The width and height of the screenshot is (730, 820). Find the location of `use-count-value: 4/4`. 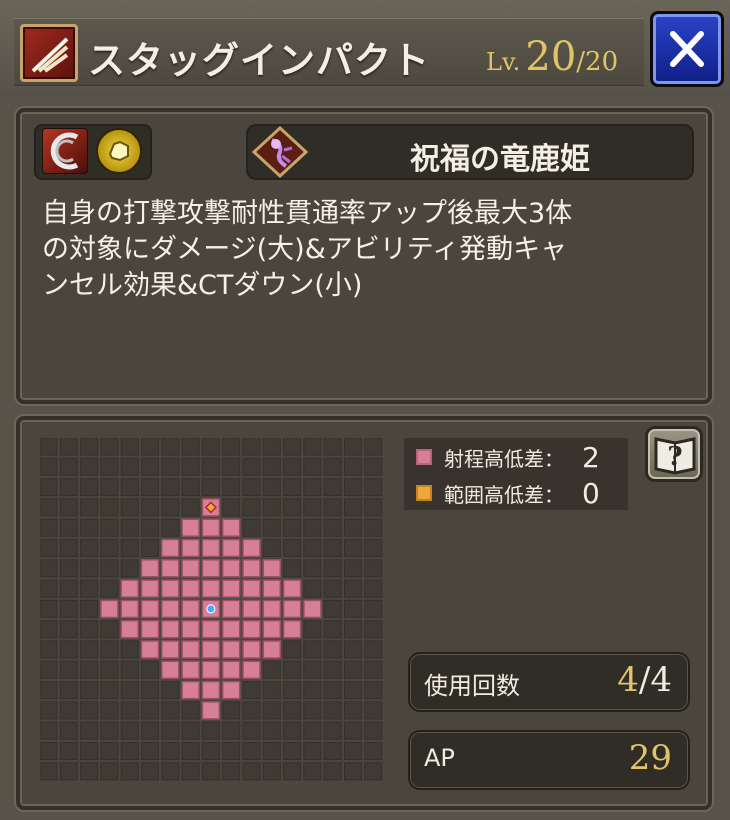

use-count-value: 4/4 is located at coordinates (644, 680).